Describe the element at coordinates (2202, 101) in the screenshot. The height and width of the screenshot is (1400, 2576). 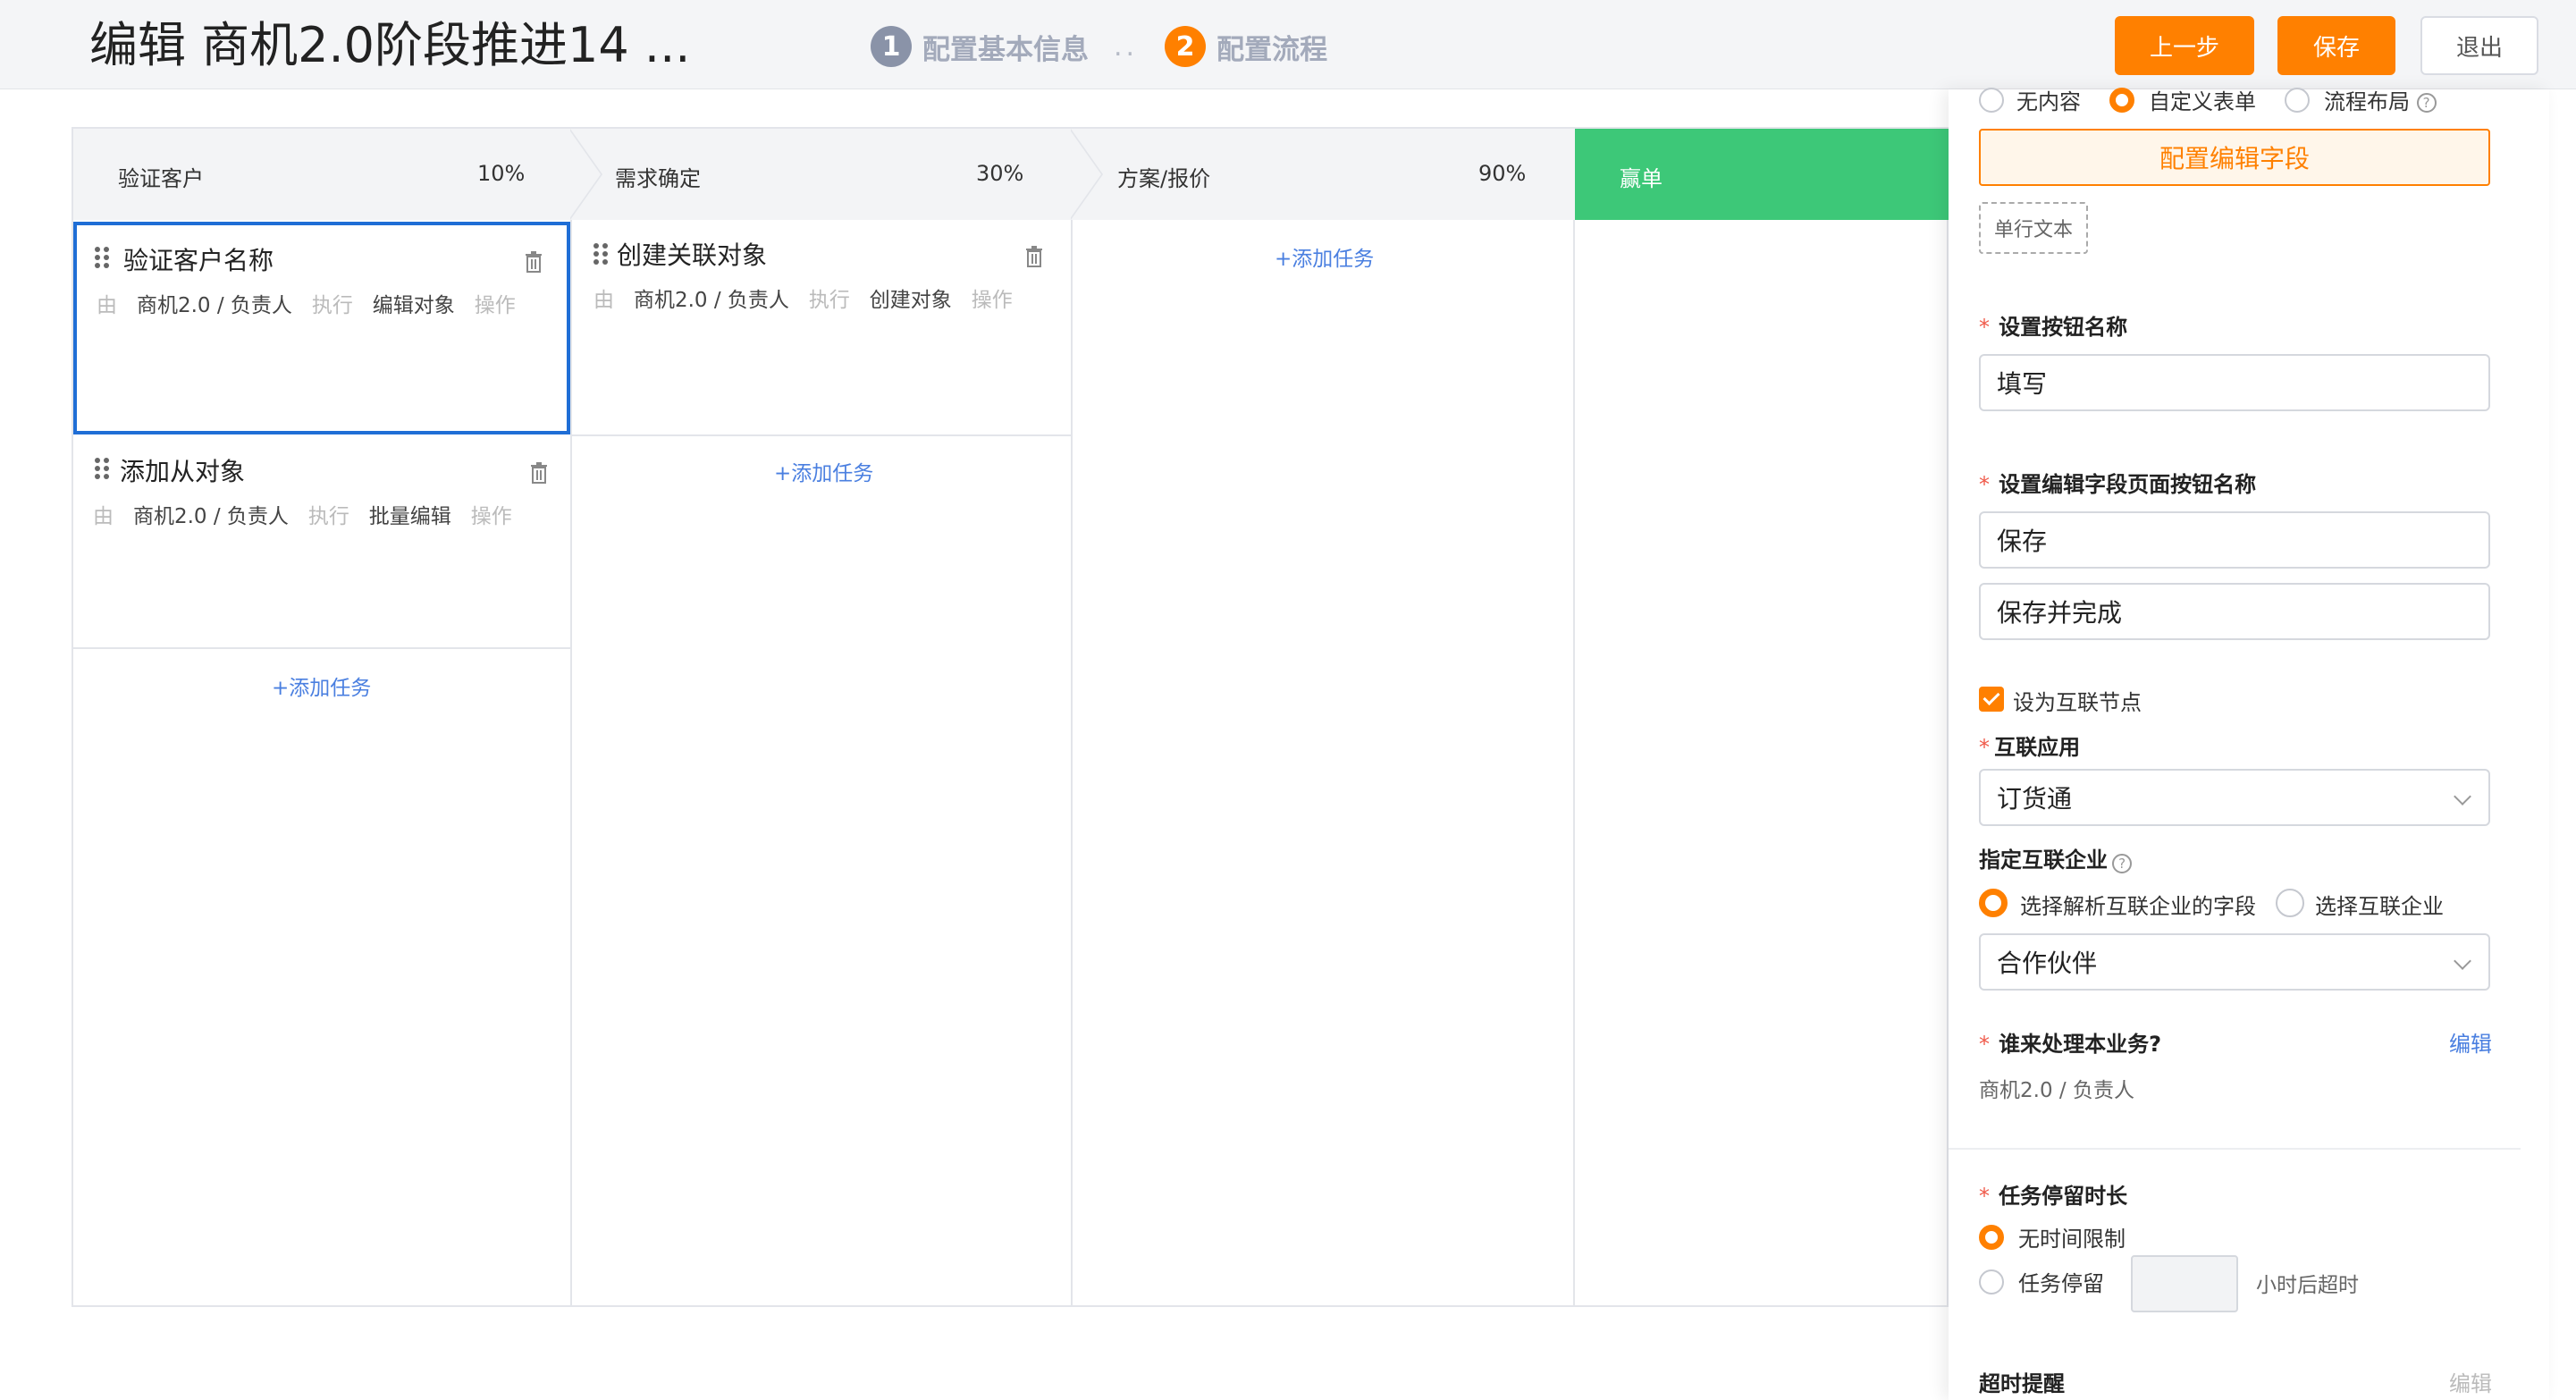
I see `radio-custom-form-label: 自定义表单` at that location.